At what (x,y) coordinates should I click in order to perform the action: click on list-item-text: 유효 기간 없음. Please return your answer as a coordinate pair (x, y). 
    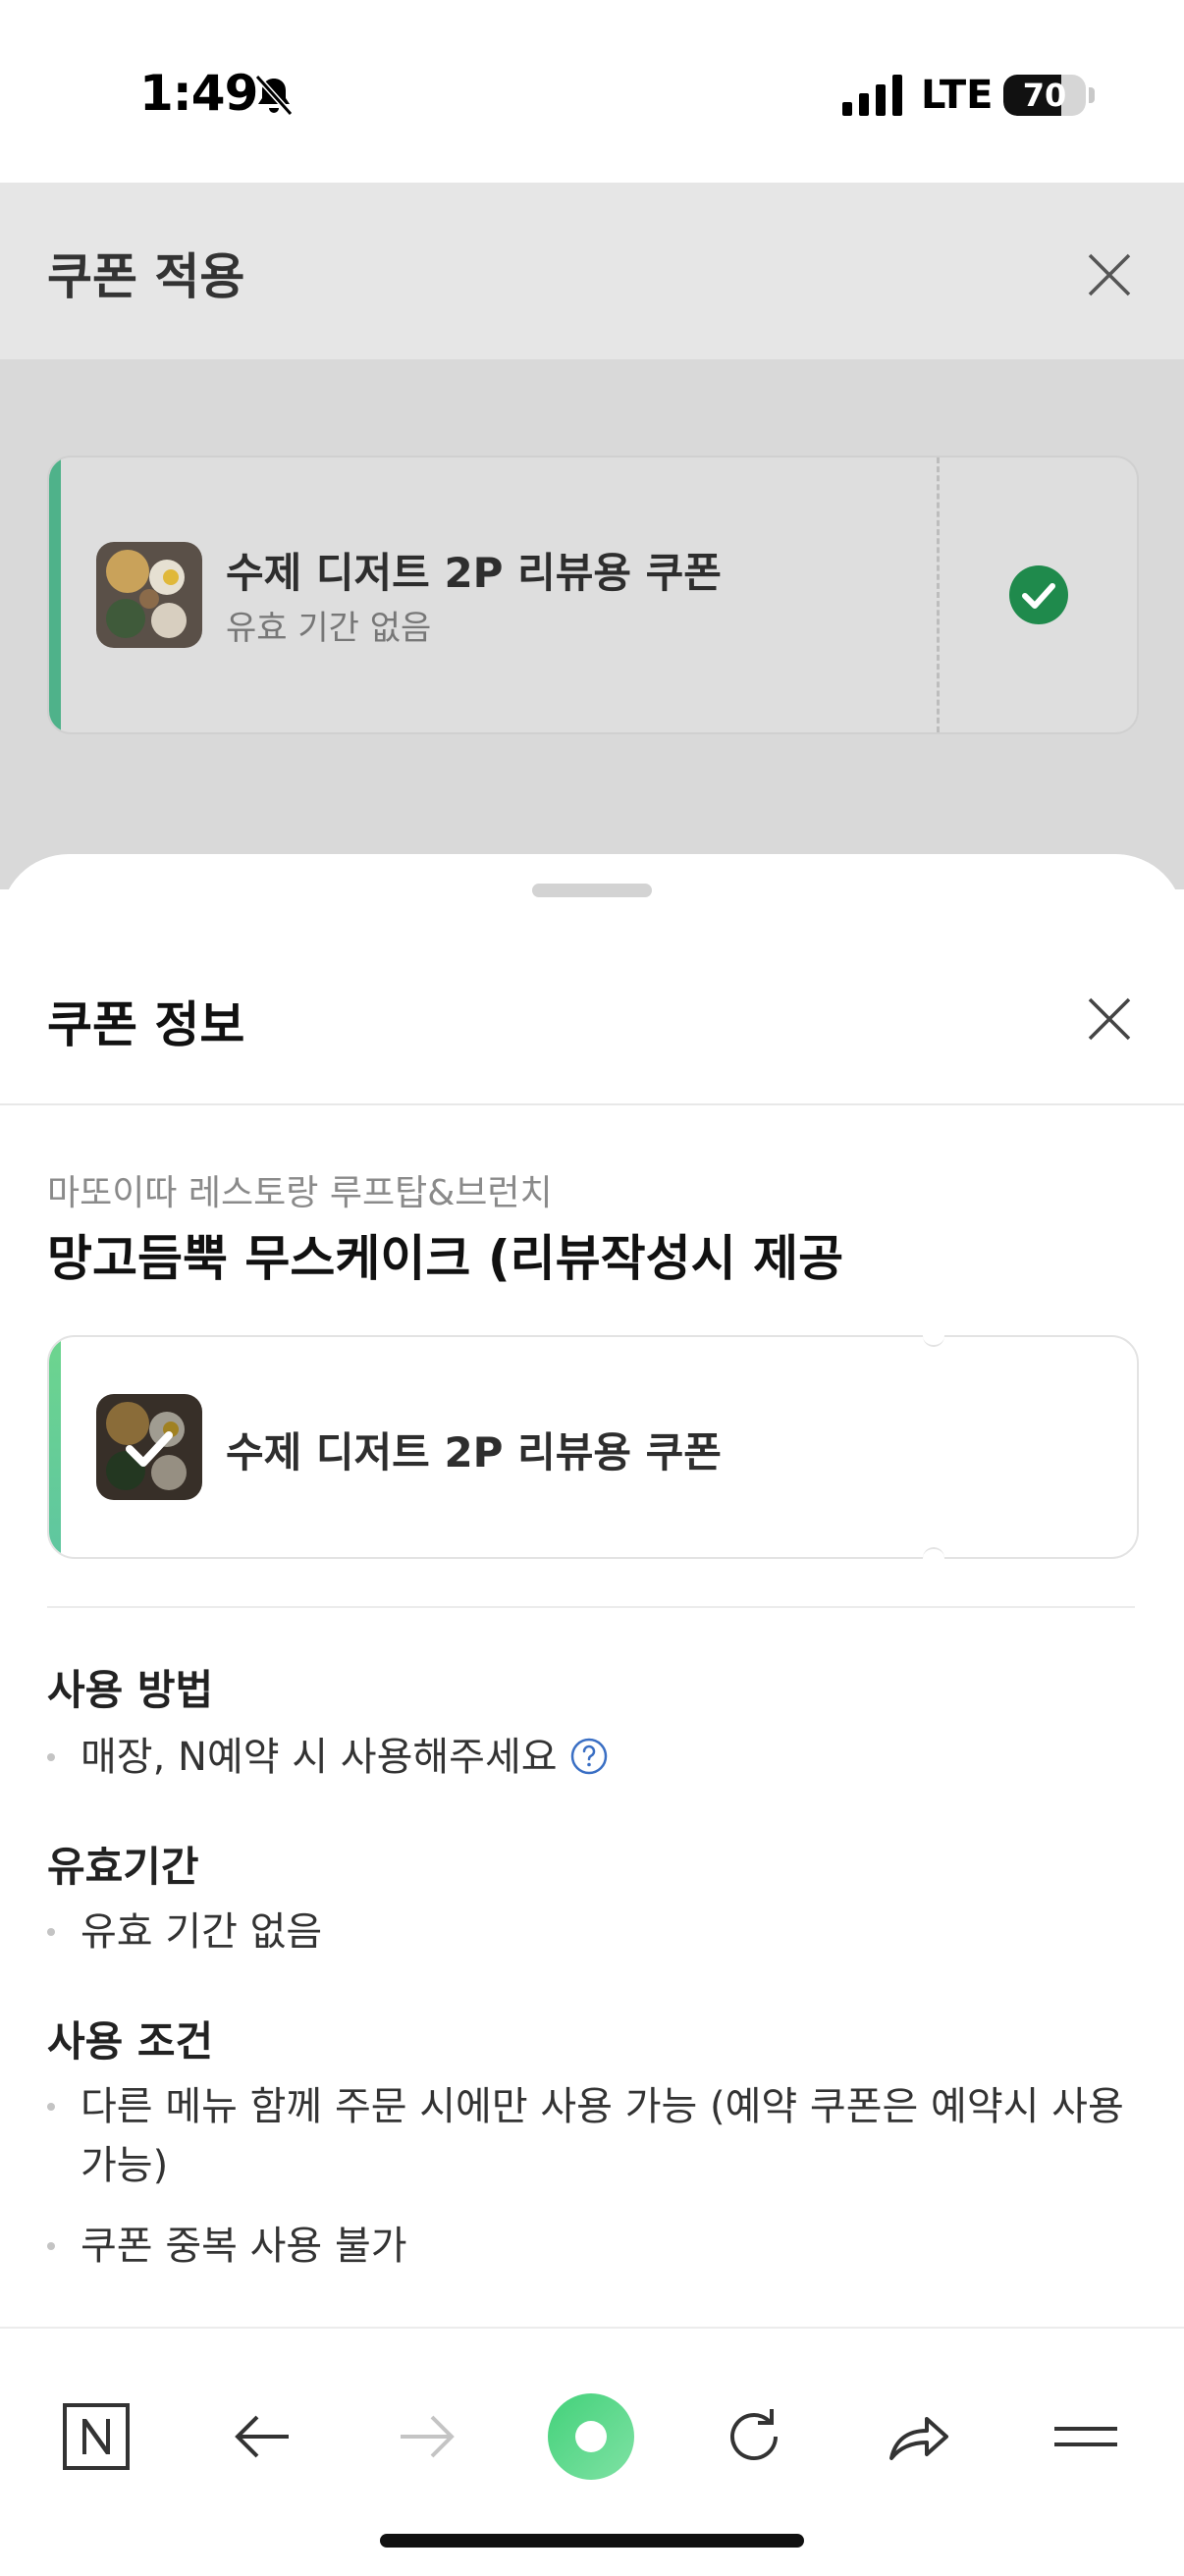
    Looking at the image, I should click on (202, 1932).